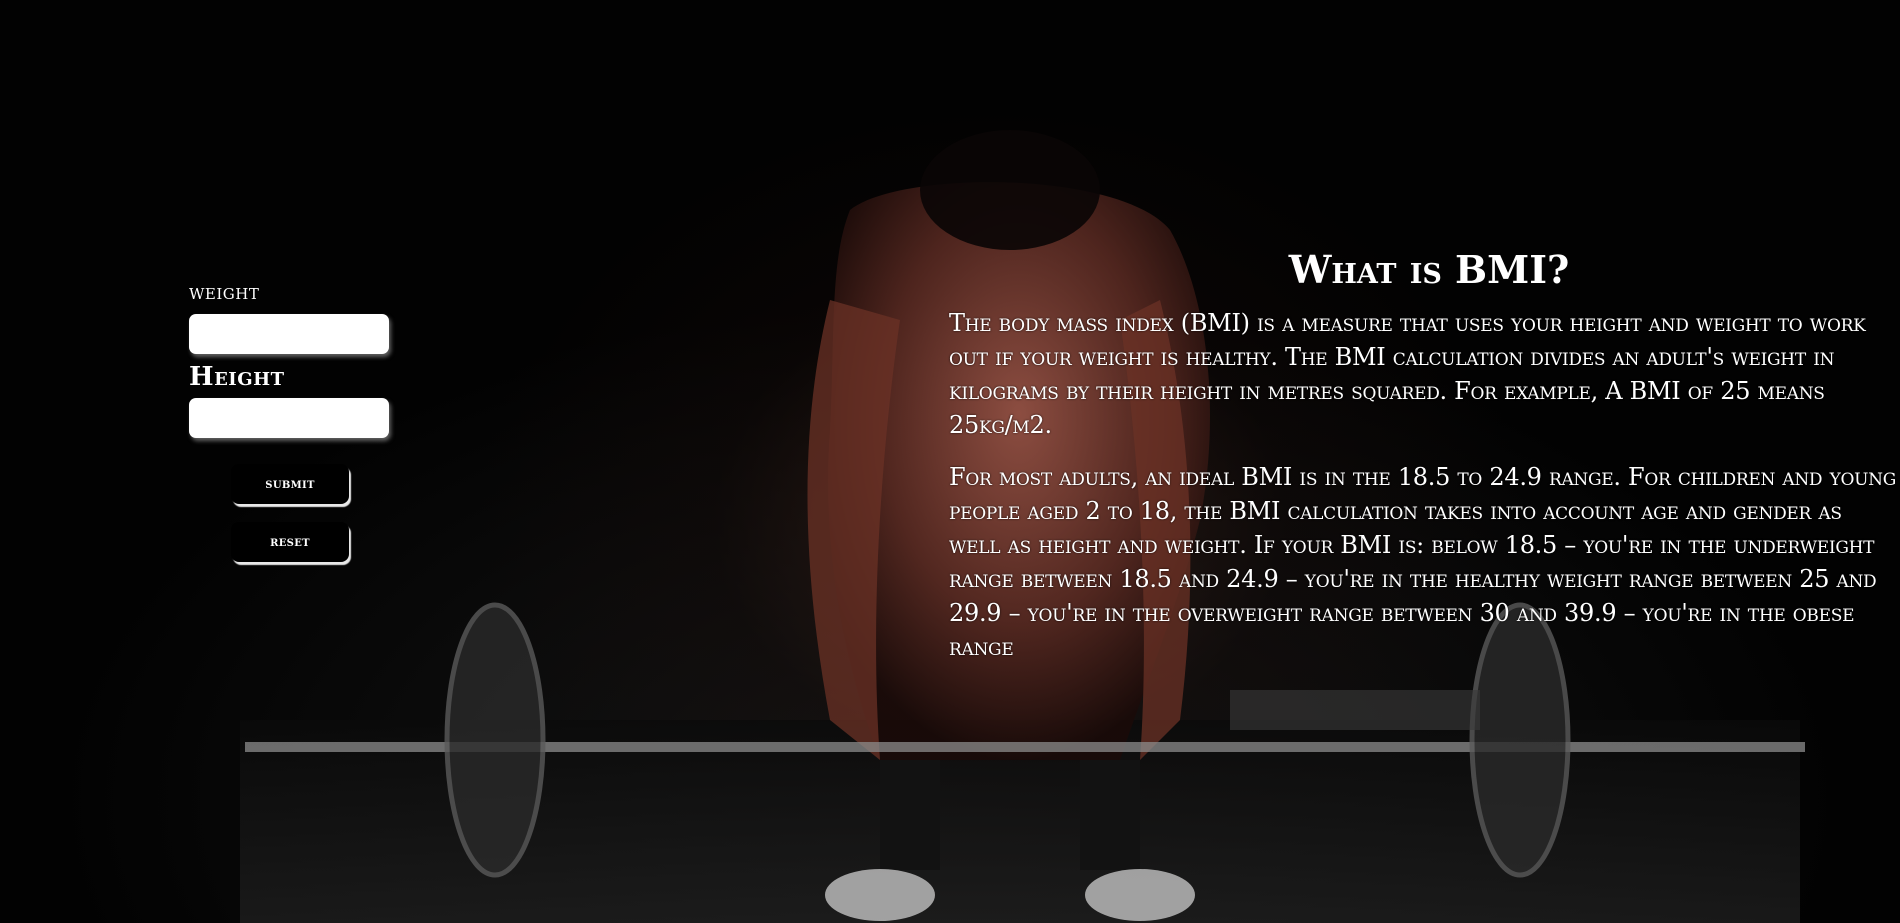 The image size is (1900, 923). Describe the element at coordinates (290, 484) in the screenshot. I see `submit-button: submit` at that location.